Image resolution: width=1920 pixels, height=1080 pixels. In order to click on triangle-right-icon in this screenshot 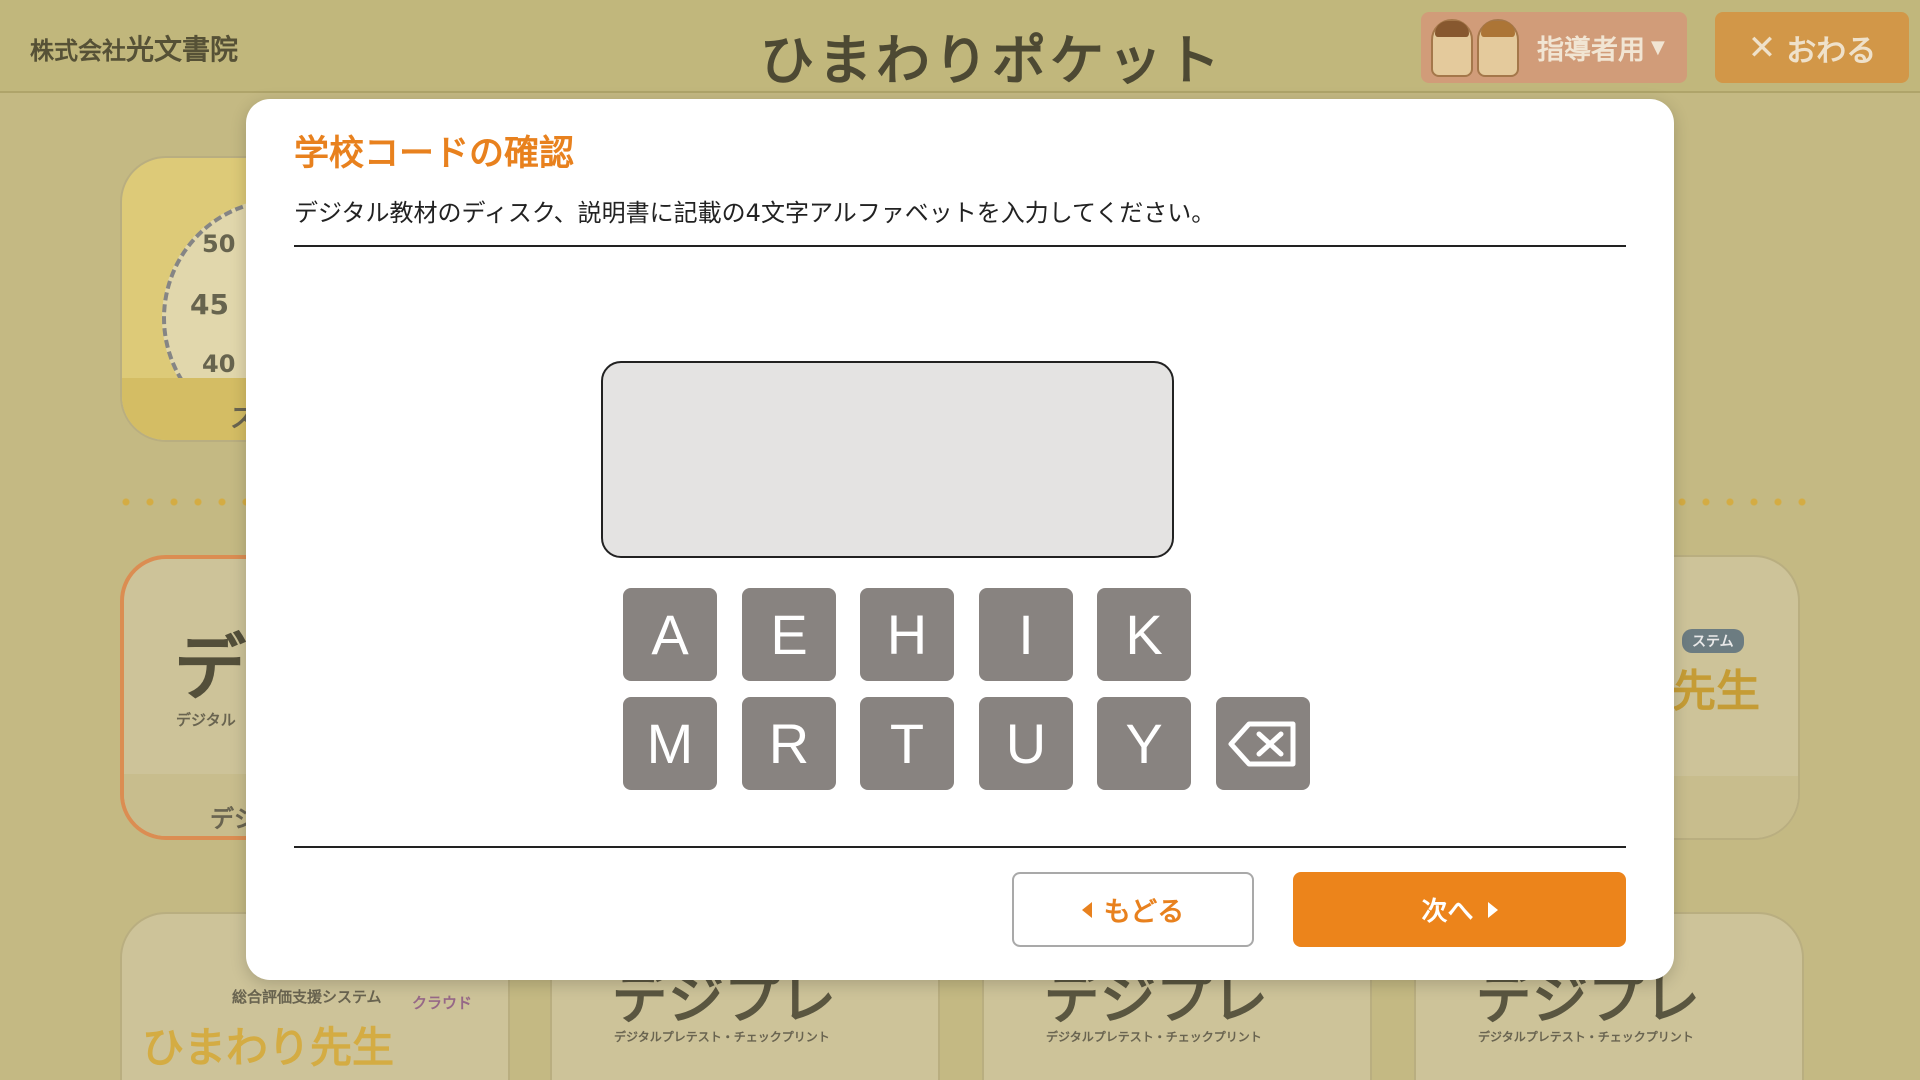, I will do `click(1492, 909)`.